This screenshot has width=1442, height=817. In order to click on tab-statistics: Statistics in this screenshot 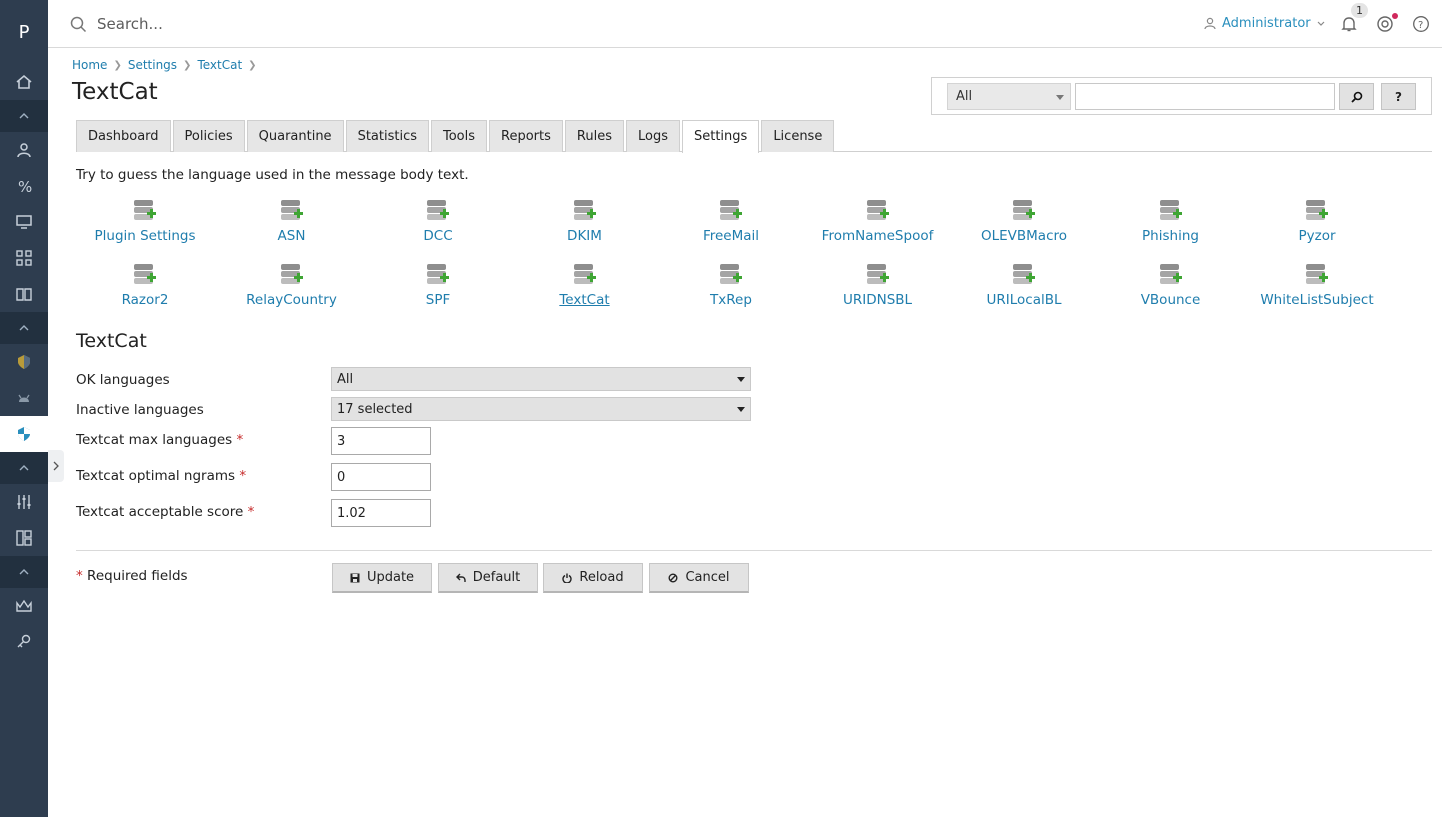, I will do `click(387, 136)`.